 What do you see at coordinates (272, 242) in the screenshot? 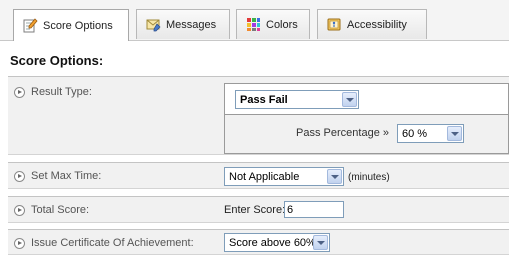
I see `certificate-value: Score above 60%` at bounding box center [272, 242].